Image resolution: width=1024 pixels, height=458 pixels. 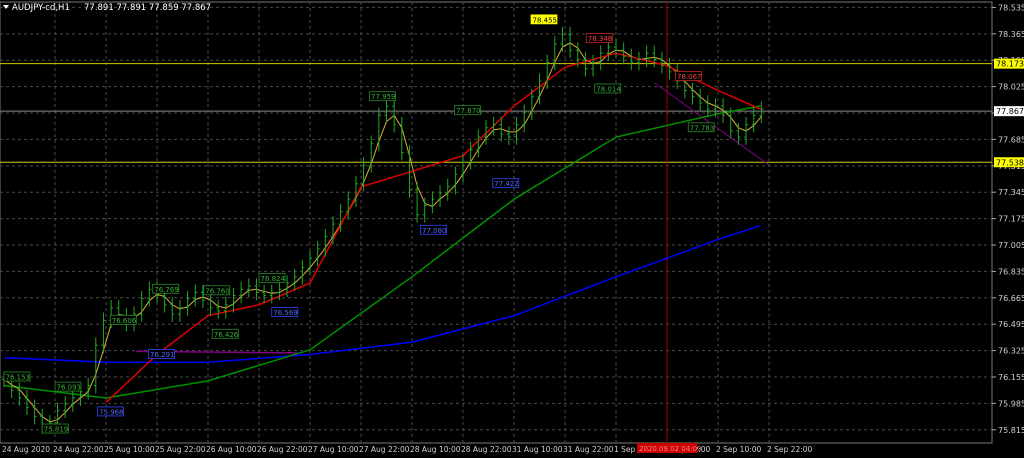 I want to click on swing-label: 76.426, so click(x=226, y=335).